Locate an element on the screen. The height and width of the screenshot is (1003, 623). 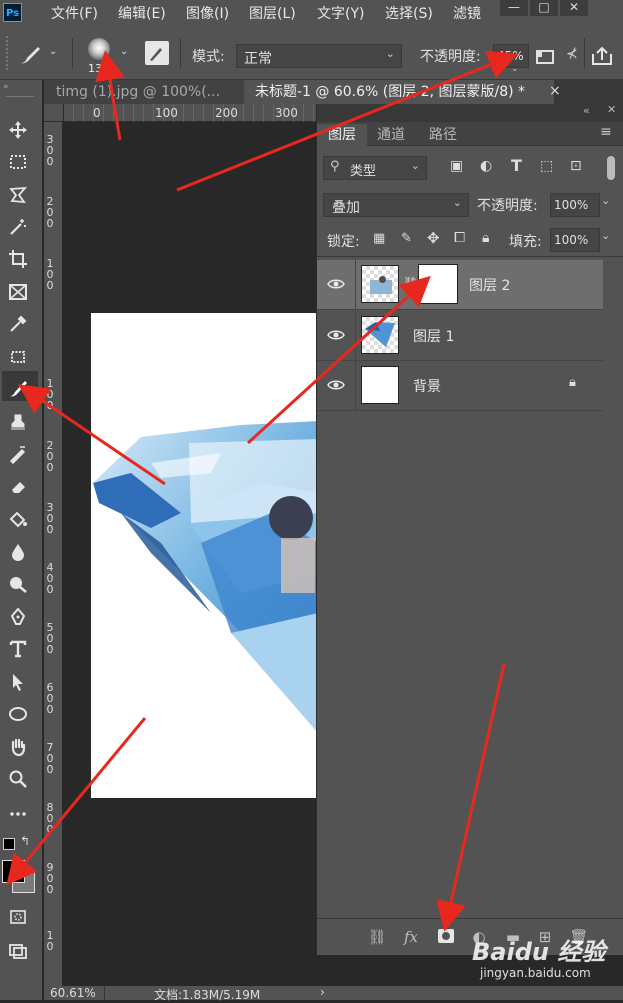
filter-toggle is located at coordinates (611, 168).